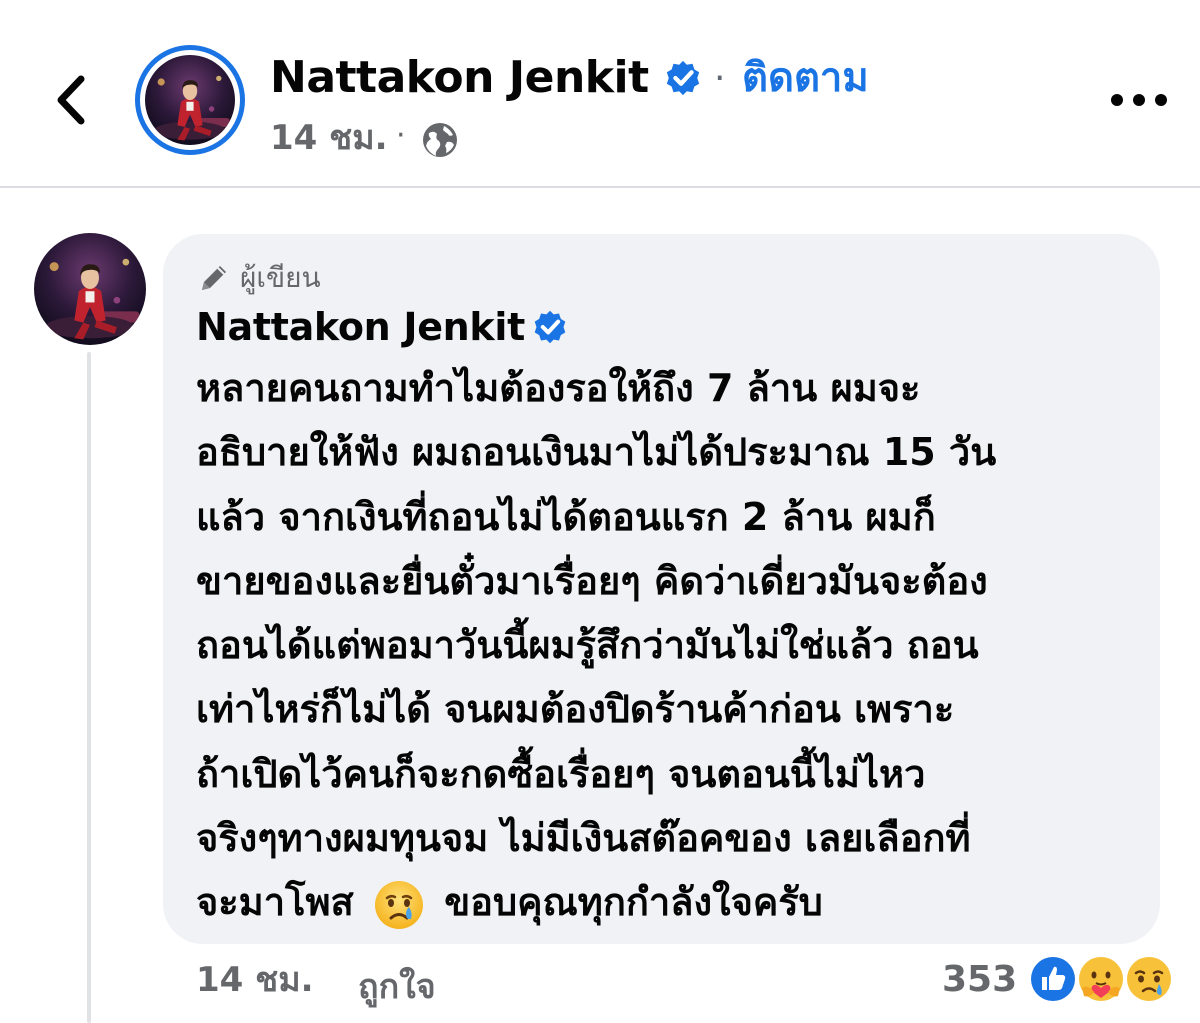 The width and height of the screenshot is (1200, 1023). I want to click on comment-text-segment: ขอบคุณทุกกำลังใจครับ, so click(633, 902).